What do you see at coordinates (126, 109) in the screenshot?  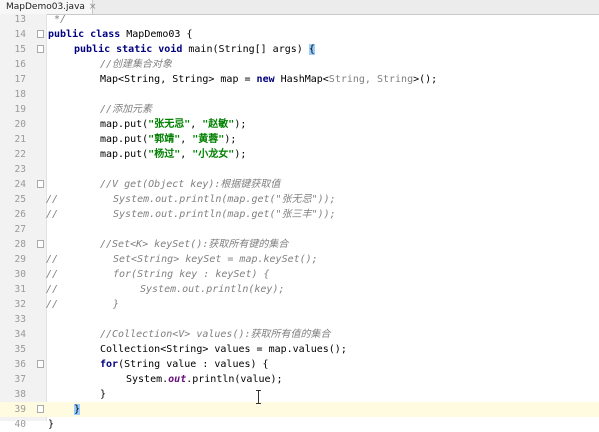 I see `code-text: //添加元素` at bounding box center [126, 109].